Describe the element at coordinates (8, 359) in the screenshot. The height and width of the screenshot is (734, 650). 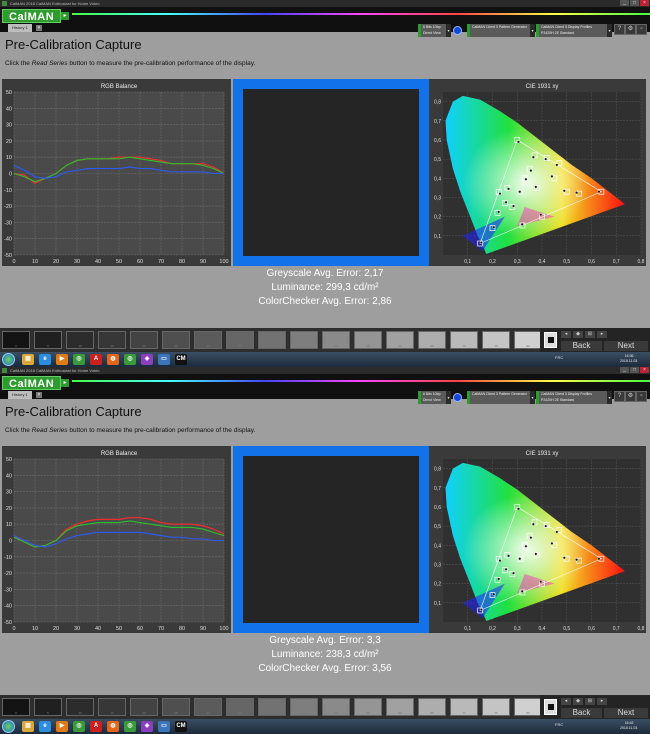
I see `start-button` at that location.